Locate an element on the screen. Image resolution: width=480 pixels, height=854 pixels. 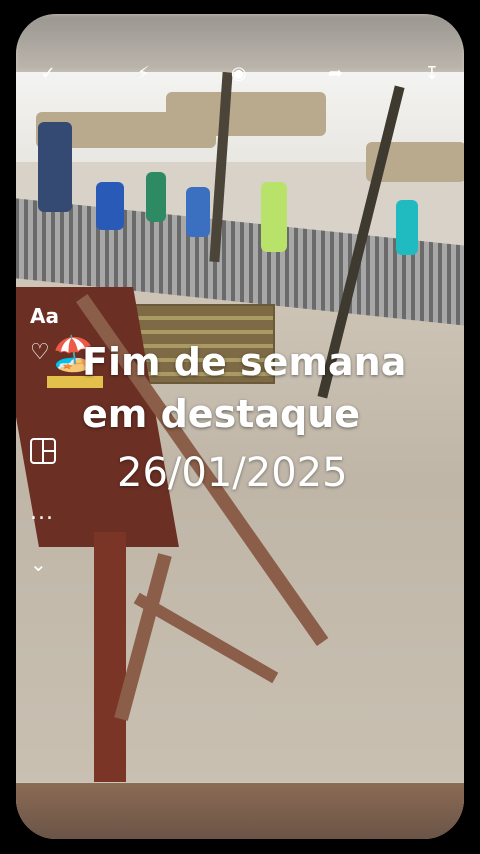
download-icon: ↧ is located at coordinates (431, 73).